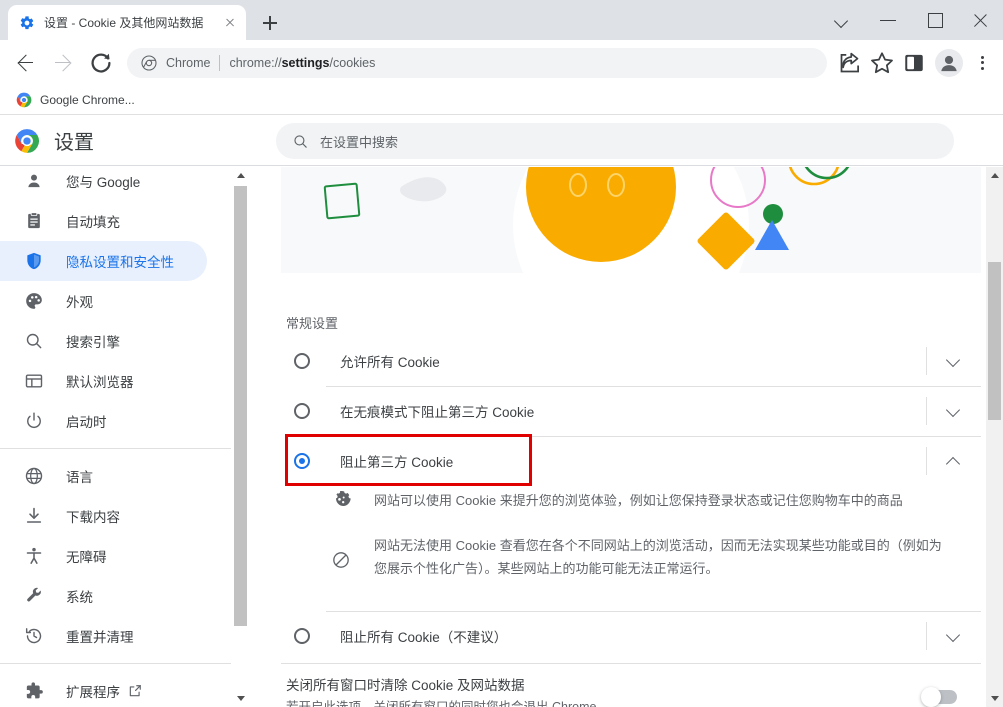 The width and height of the screenshot is (1003, 707). I want to click on cookie-settings-illustration, so click(631, 220).